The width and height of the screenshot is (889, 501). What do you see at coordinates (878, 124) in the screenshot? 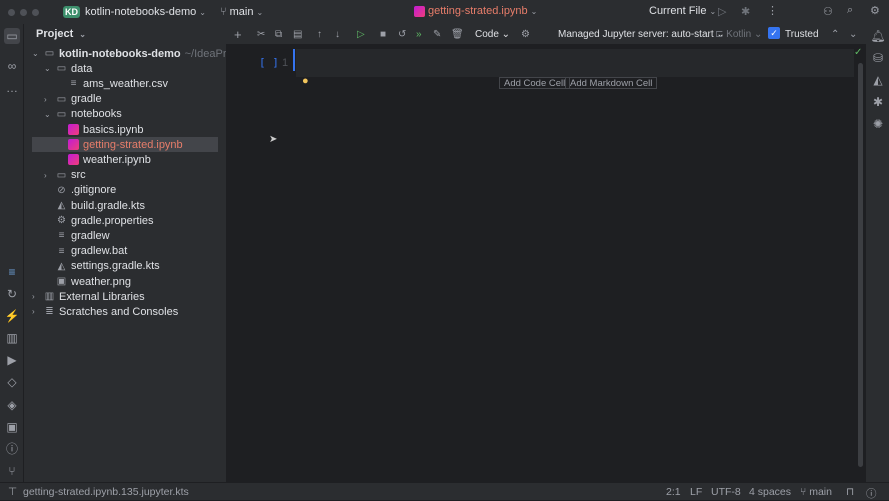
I see `ai-assistant-icon: ✺` at bounding box center [878, 124].